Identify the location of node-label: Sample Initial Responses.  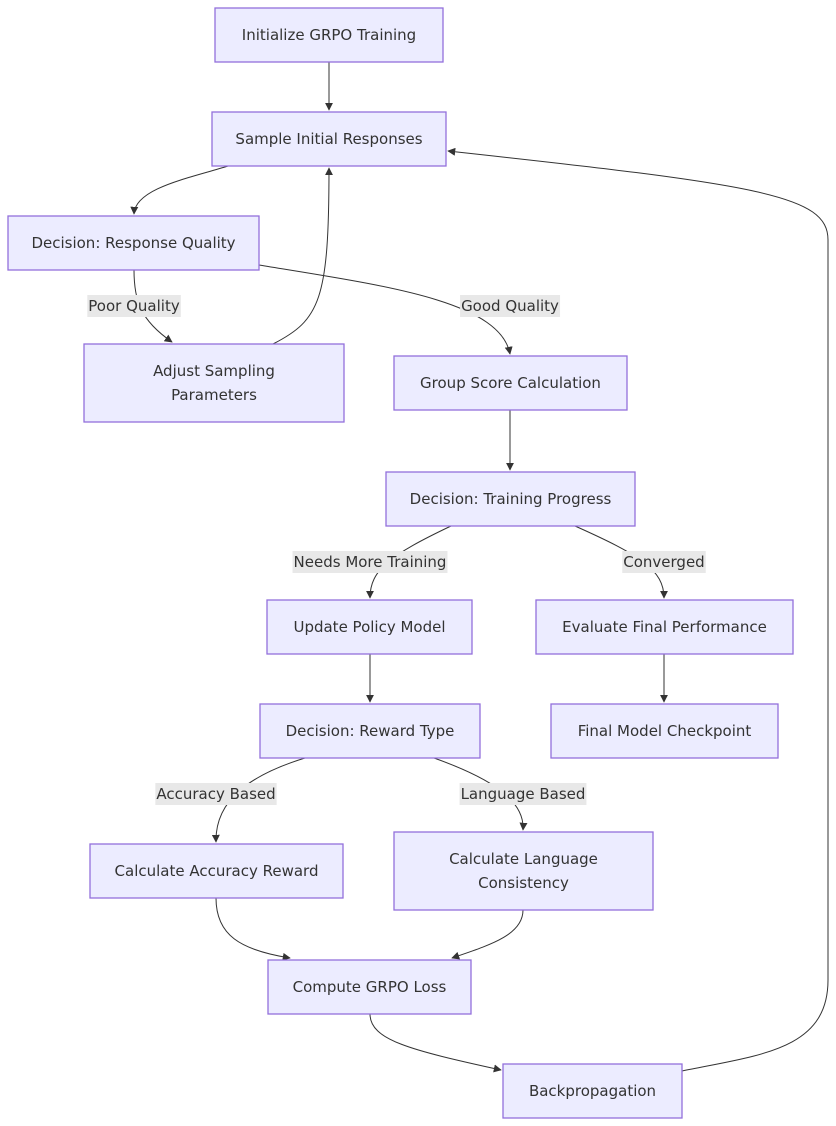
(328, 139).